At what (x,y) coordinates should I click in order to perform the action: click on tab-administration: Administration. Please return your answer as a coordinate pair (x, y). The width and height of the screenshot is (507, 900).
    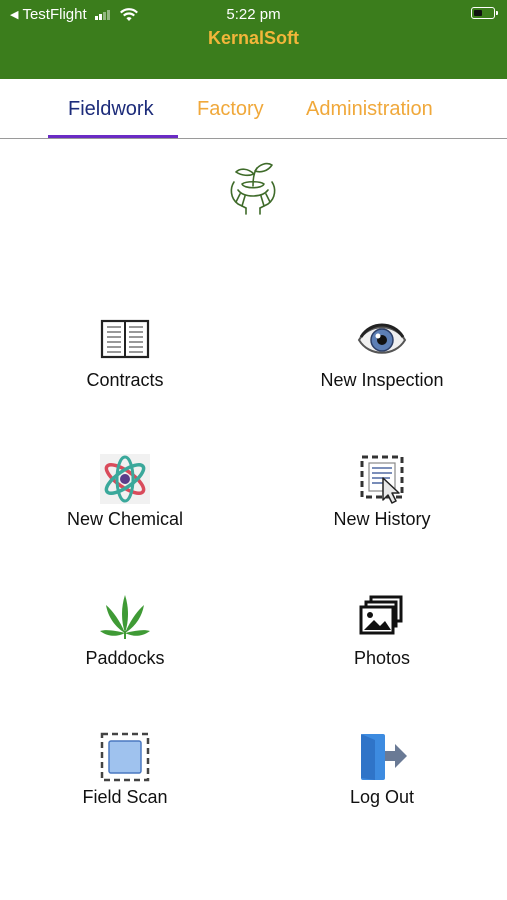
    Looking at the image, I should click on (369, 109).